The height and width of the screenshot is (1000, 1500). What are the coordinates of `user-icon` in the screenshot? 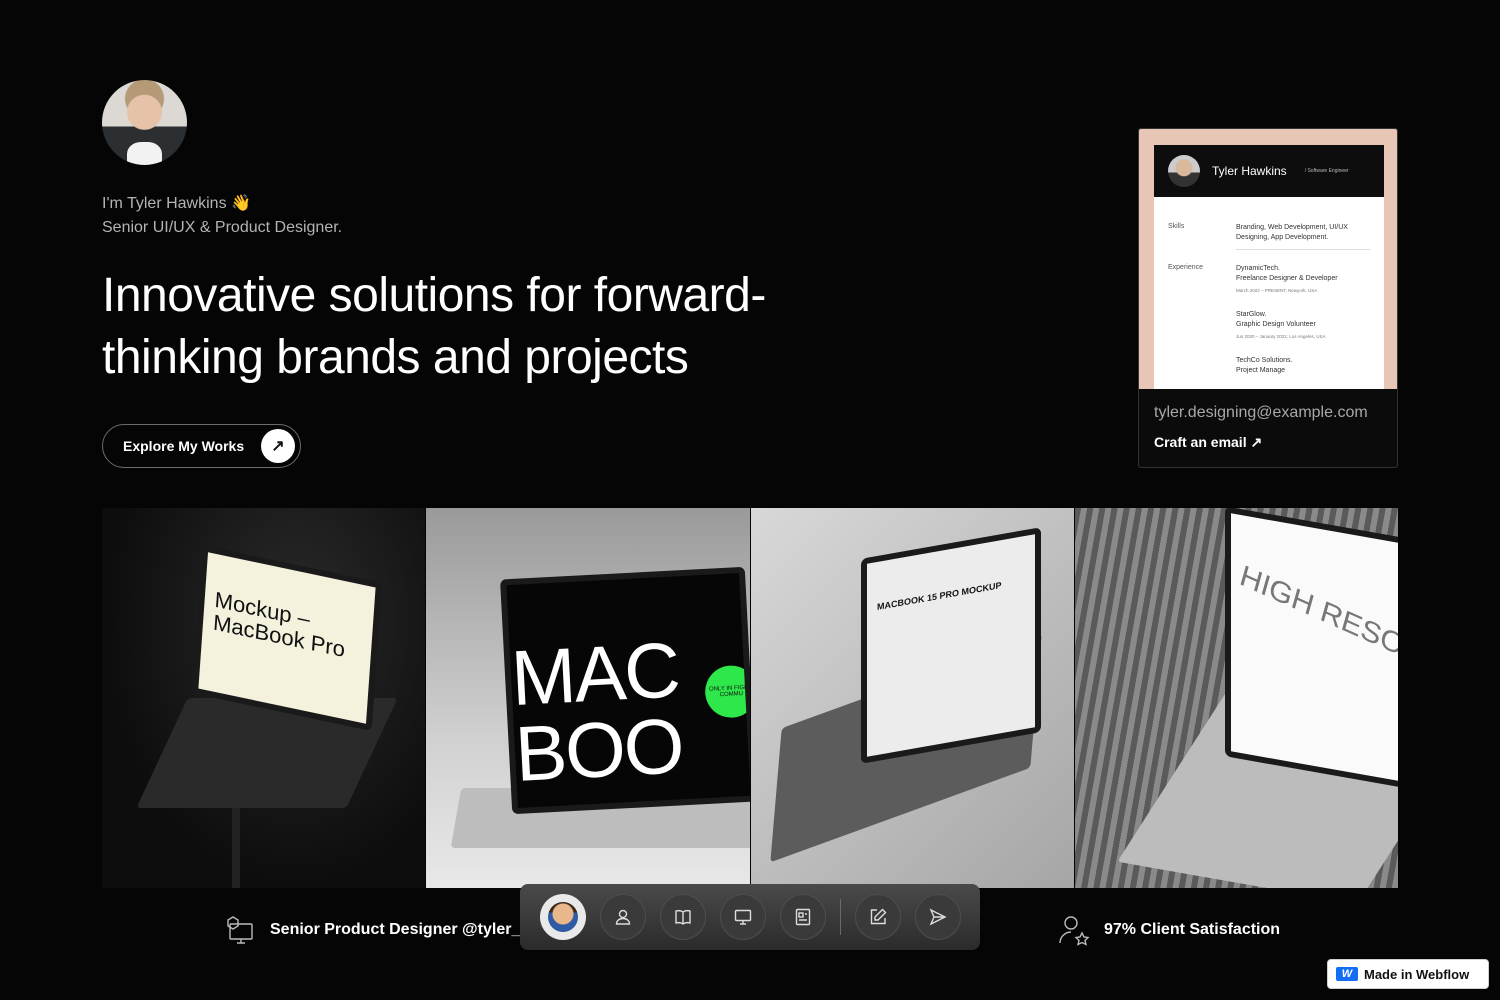 It's located at (623, 917).